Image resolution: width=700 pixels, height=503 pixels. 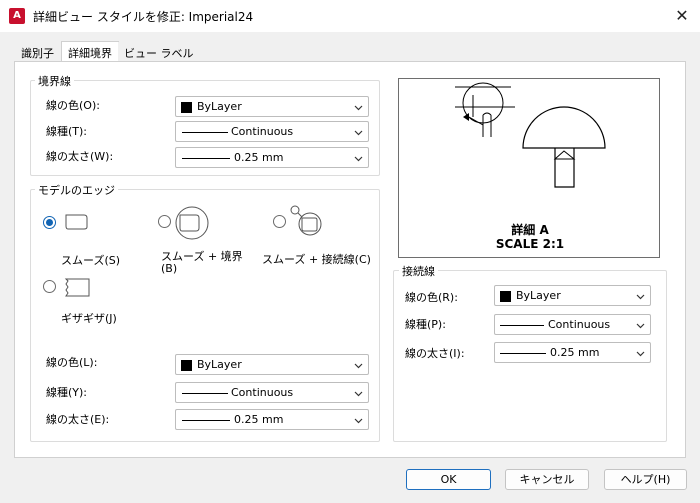 What do you see at coordinates (37, 52) in the screenshot?
I see `tab-identifier: 識別子` at bounding box center [37, 52].